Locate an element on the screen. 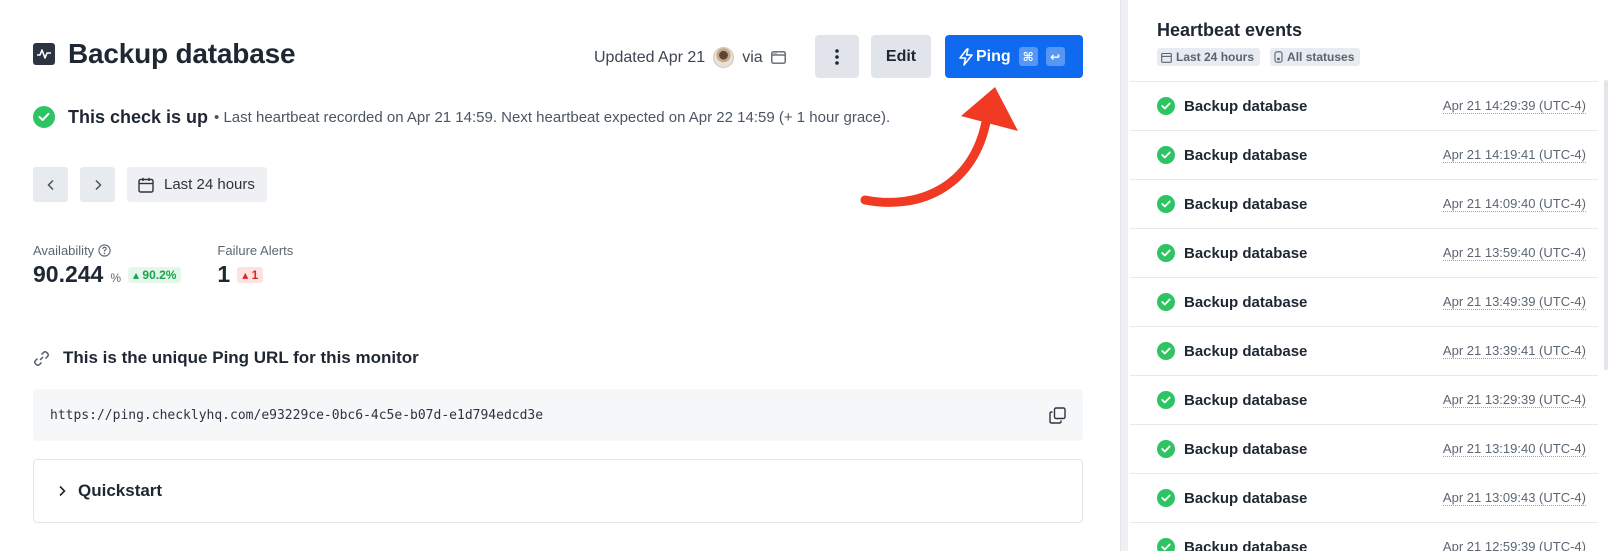 The image size is (1611, 551). failure-alerts-delta-badge: ▴ 1 is located at coordinates (250, 275).